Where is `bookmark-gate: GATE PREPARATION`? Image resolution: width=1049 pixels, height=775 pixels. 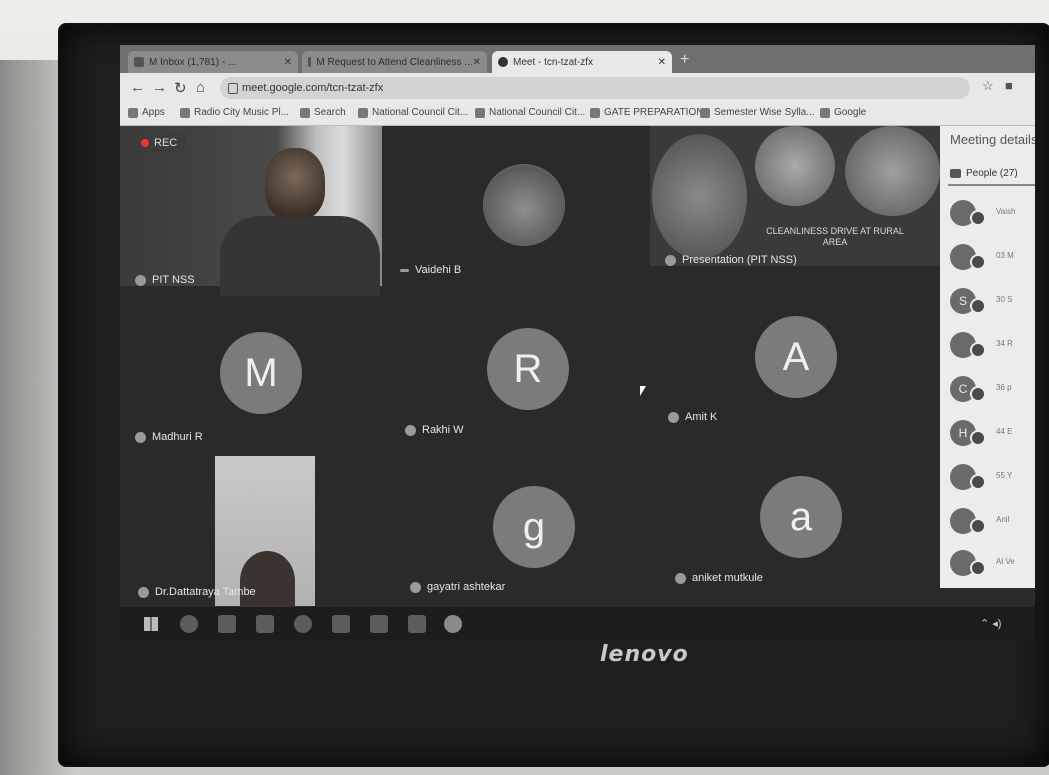
bookmark-gate: GATE PREPARATION is located at coordinates (646, 112).